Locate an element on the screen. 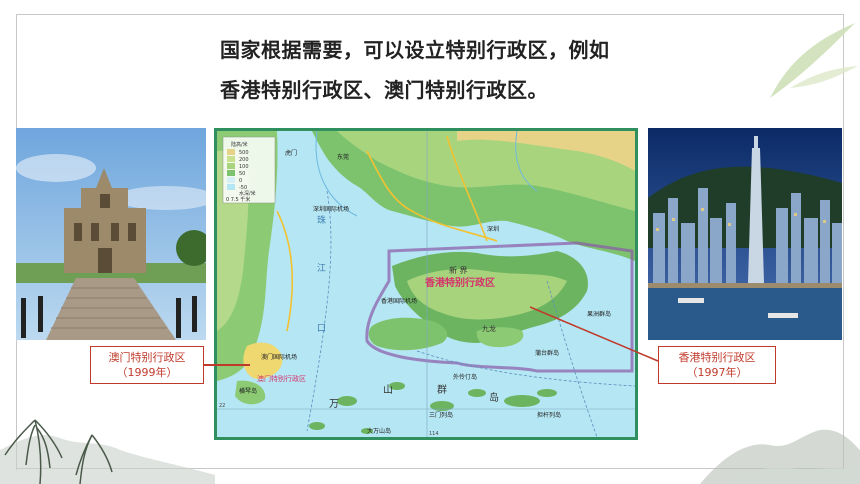  map-label-qun: 群 is located at coordinates (442, 389).